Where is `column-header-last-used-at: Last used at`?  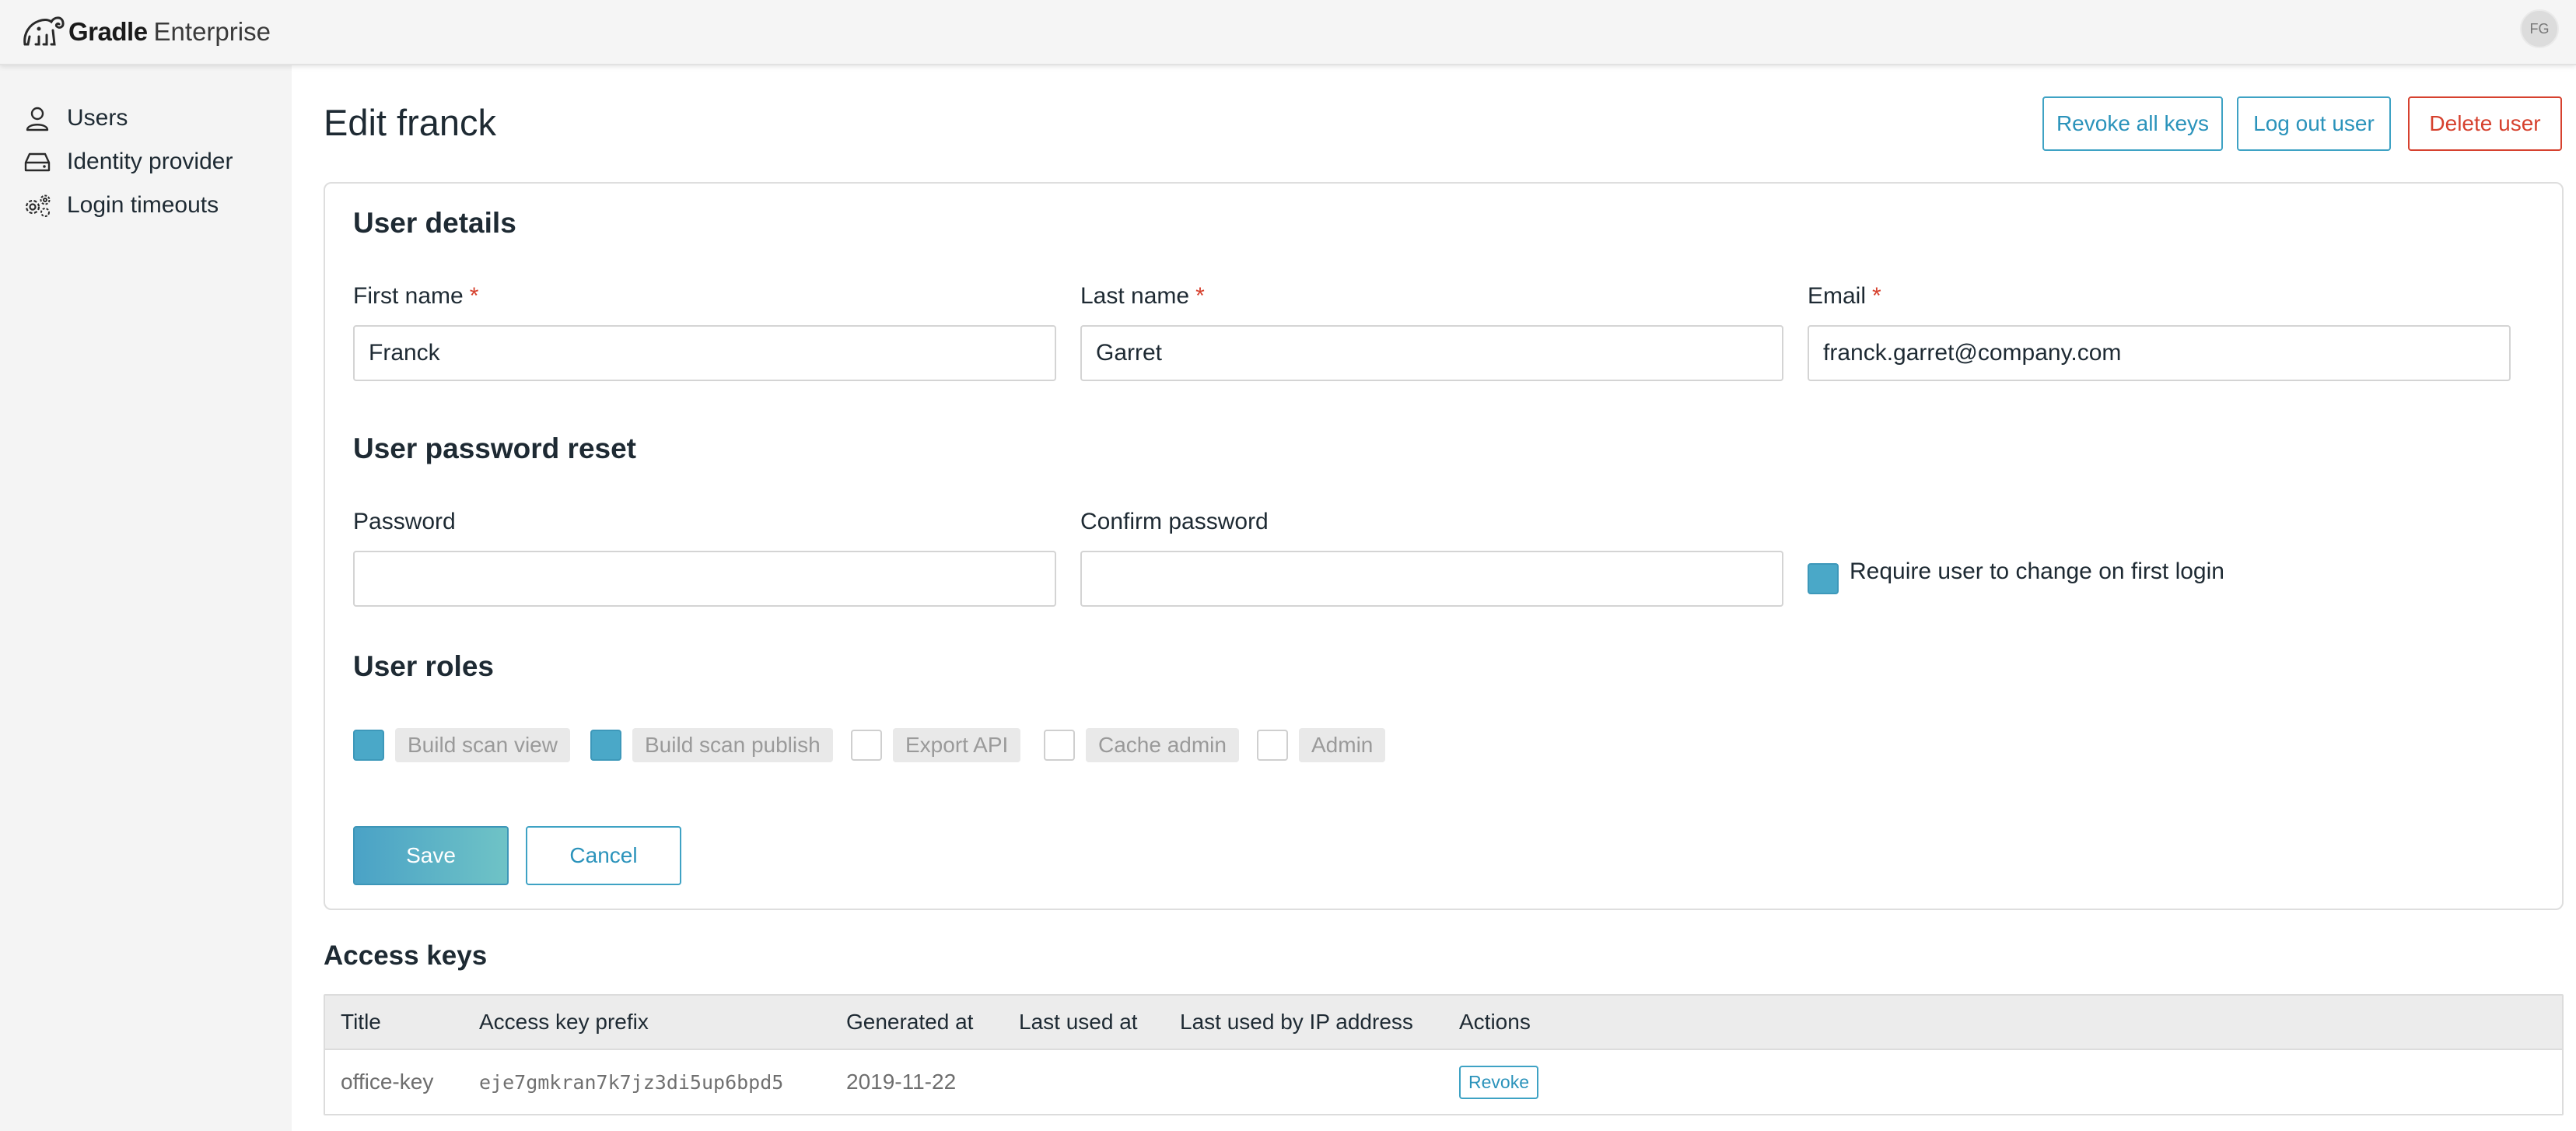
column-header-last-used-at: Last used at is located at coordinates (1079, 1022).